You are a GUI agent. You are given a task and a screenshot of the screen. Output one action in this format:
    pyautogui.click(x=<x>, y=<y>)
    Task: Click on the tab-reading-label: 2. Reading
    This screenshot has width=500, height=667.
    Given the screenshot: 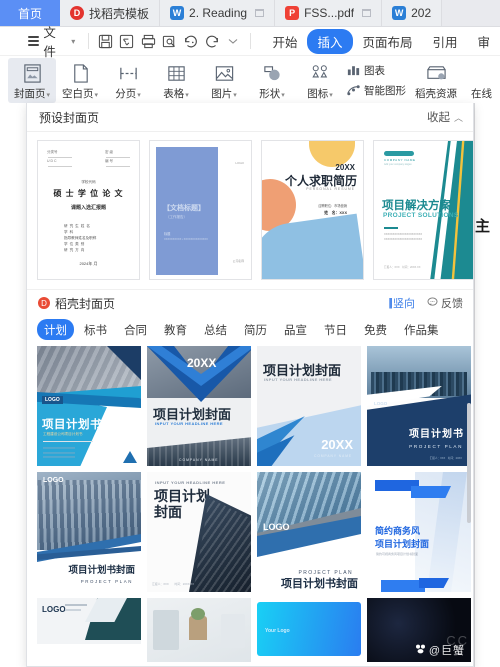 What is the action you would take?
    pyautogui.click(x=218, y=13)
    